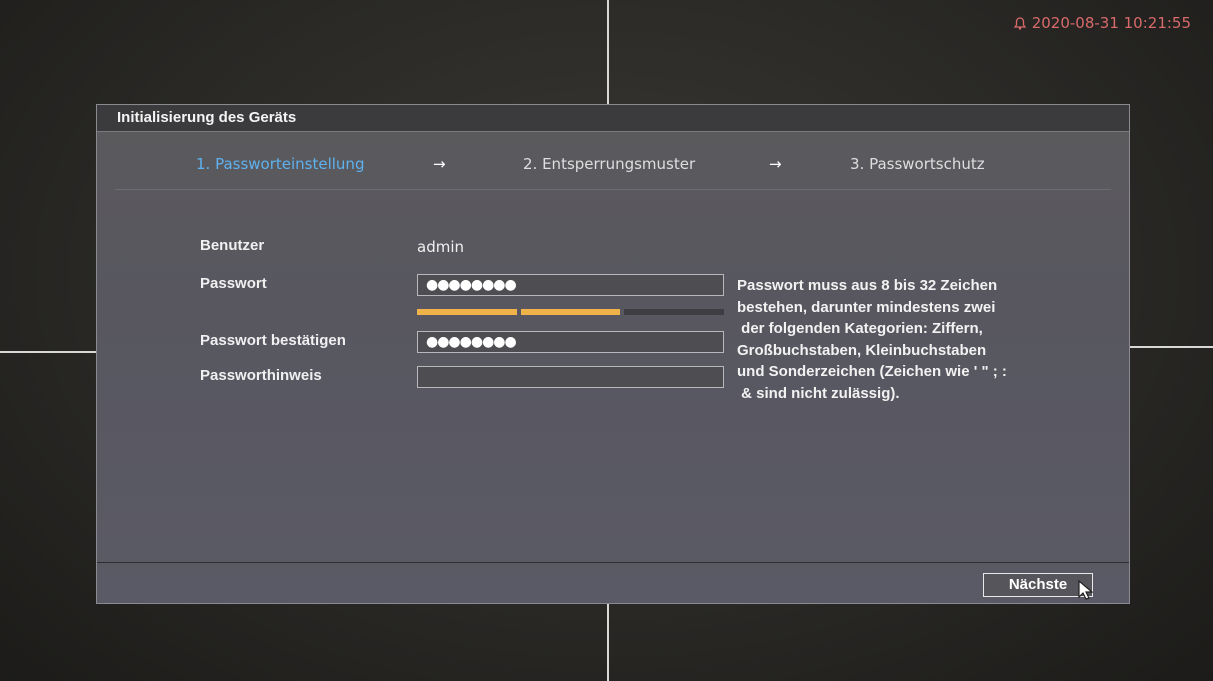 The height and width of the screenshot is (681, 1213). What do you see at coordinates (570, 377) in the screenshot?
I see `password-hint-input` at bounding box center [570, 377].